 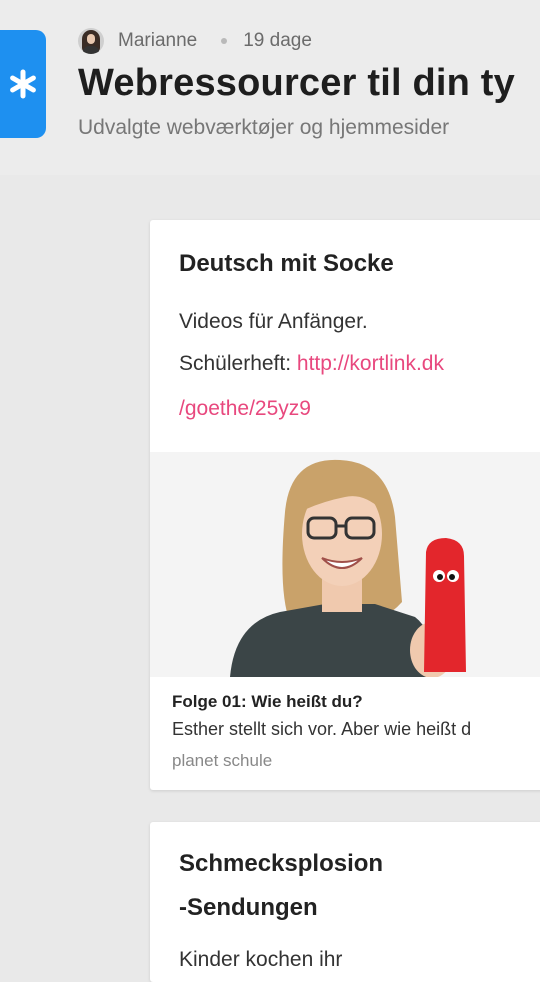 I want to click on card-text-link-line: Schülerheft: http://kortlink.dk, so click(x=311, y=364).